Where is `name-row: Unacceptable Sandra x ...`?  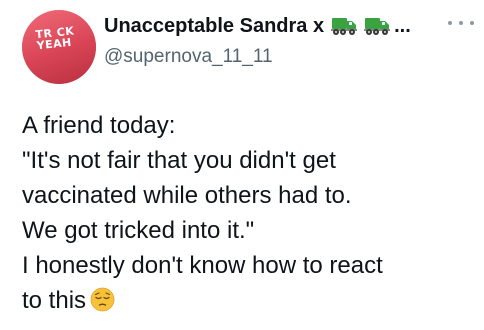 name-row: Unacceptable Sandra x ... is located at coordinates (294, 26).